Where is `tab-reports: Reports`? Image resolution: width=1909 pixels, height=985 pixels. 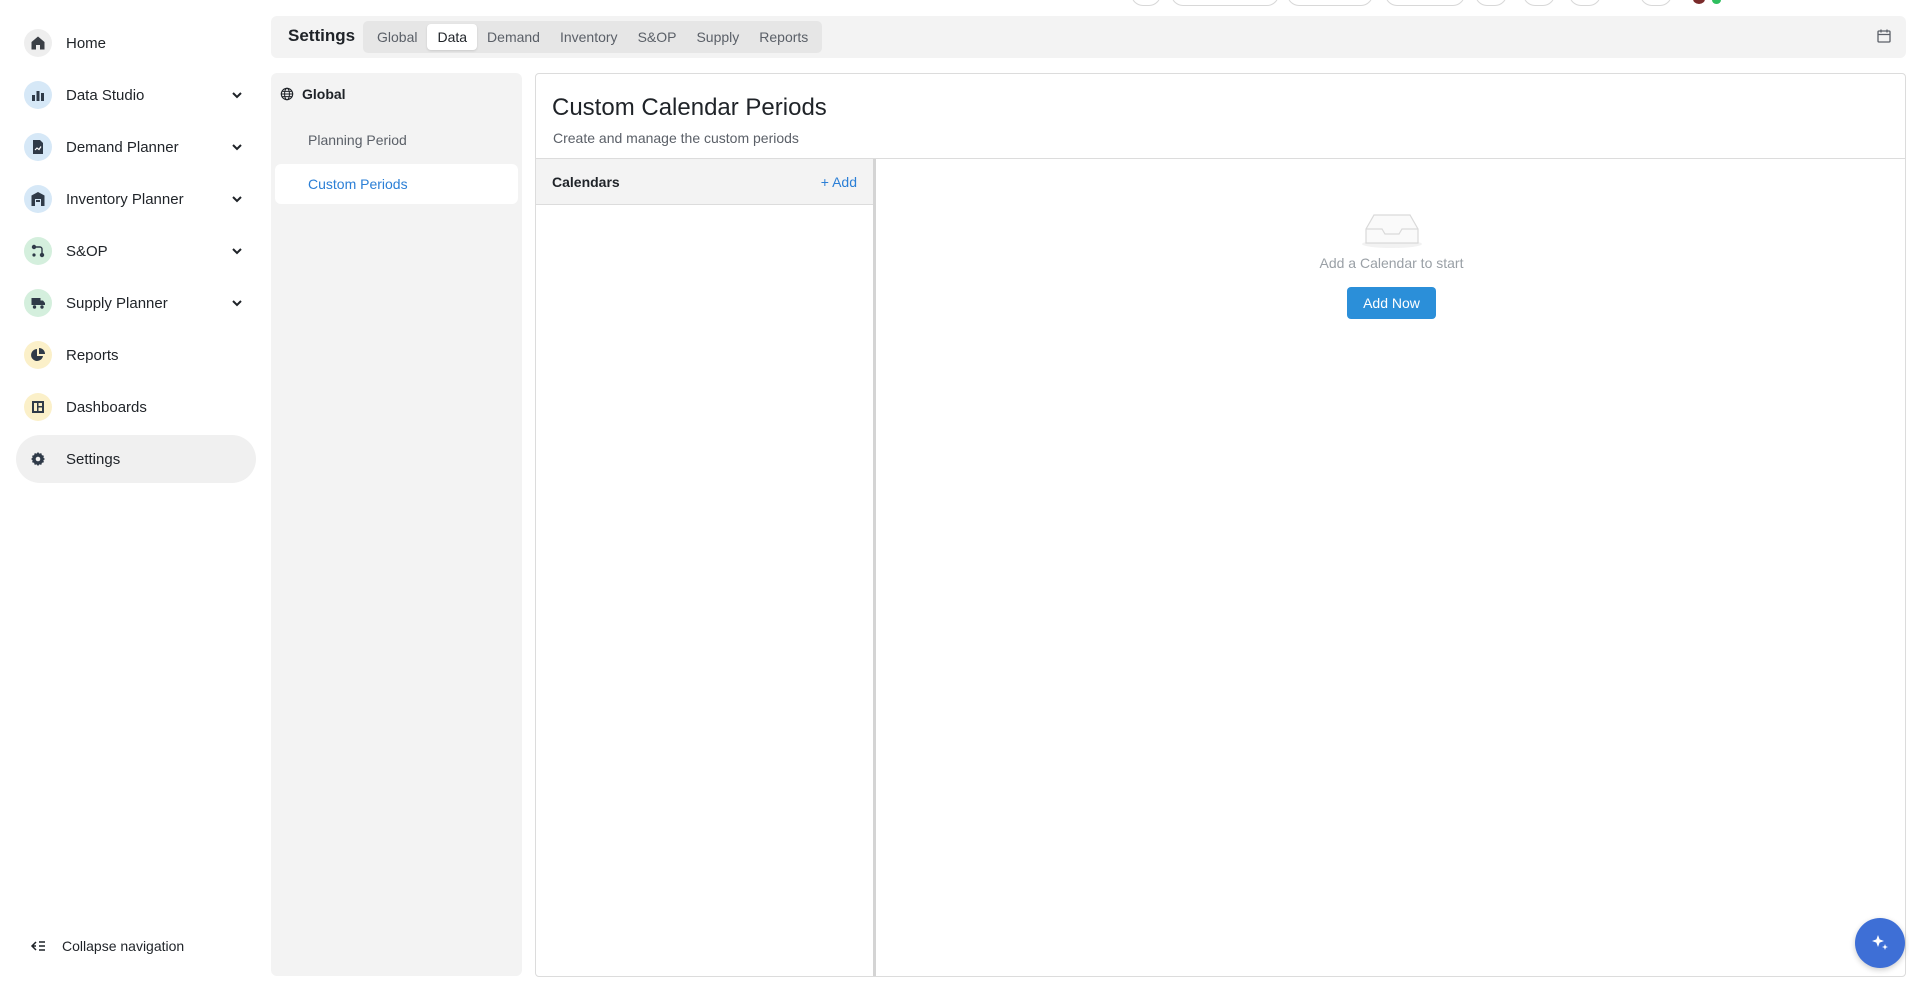
tab-reports: Reports is located at coordinates (783, 37).